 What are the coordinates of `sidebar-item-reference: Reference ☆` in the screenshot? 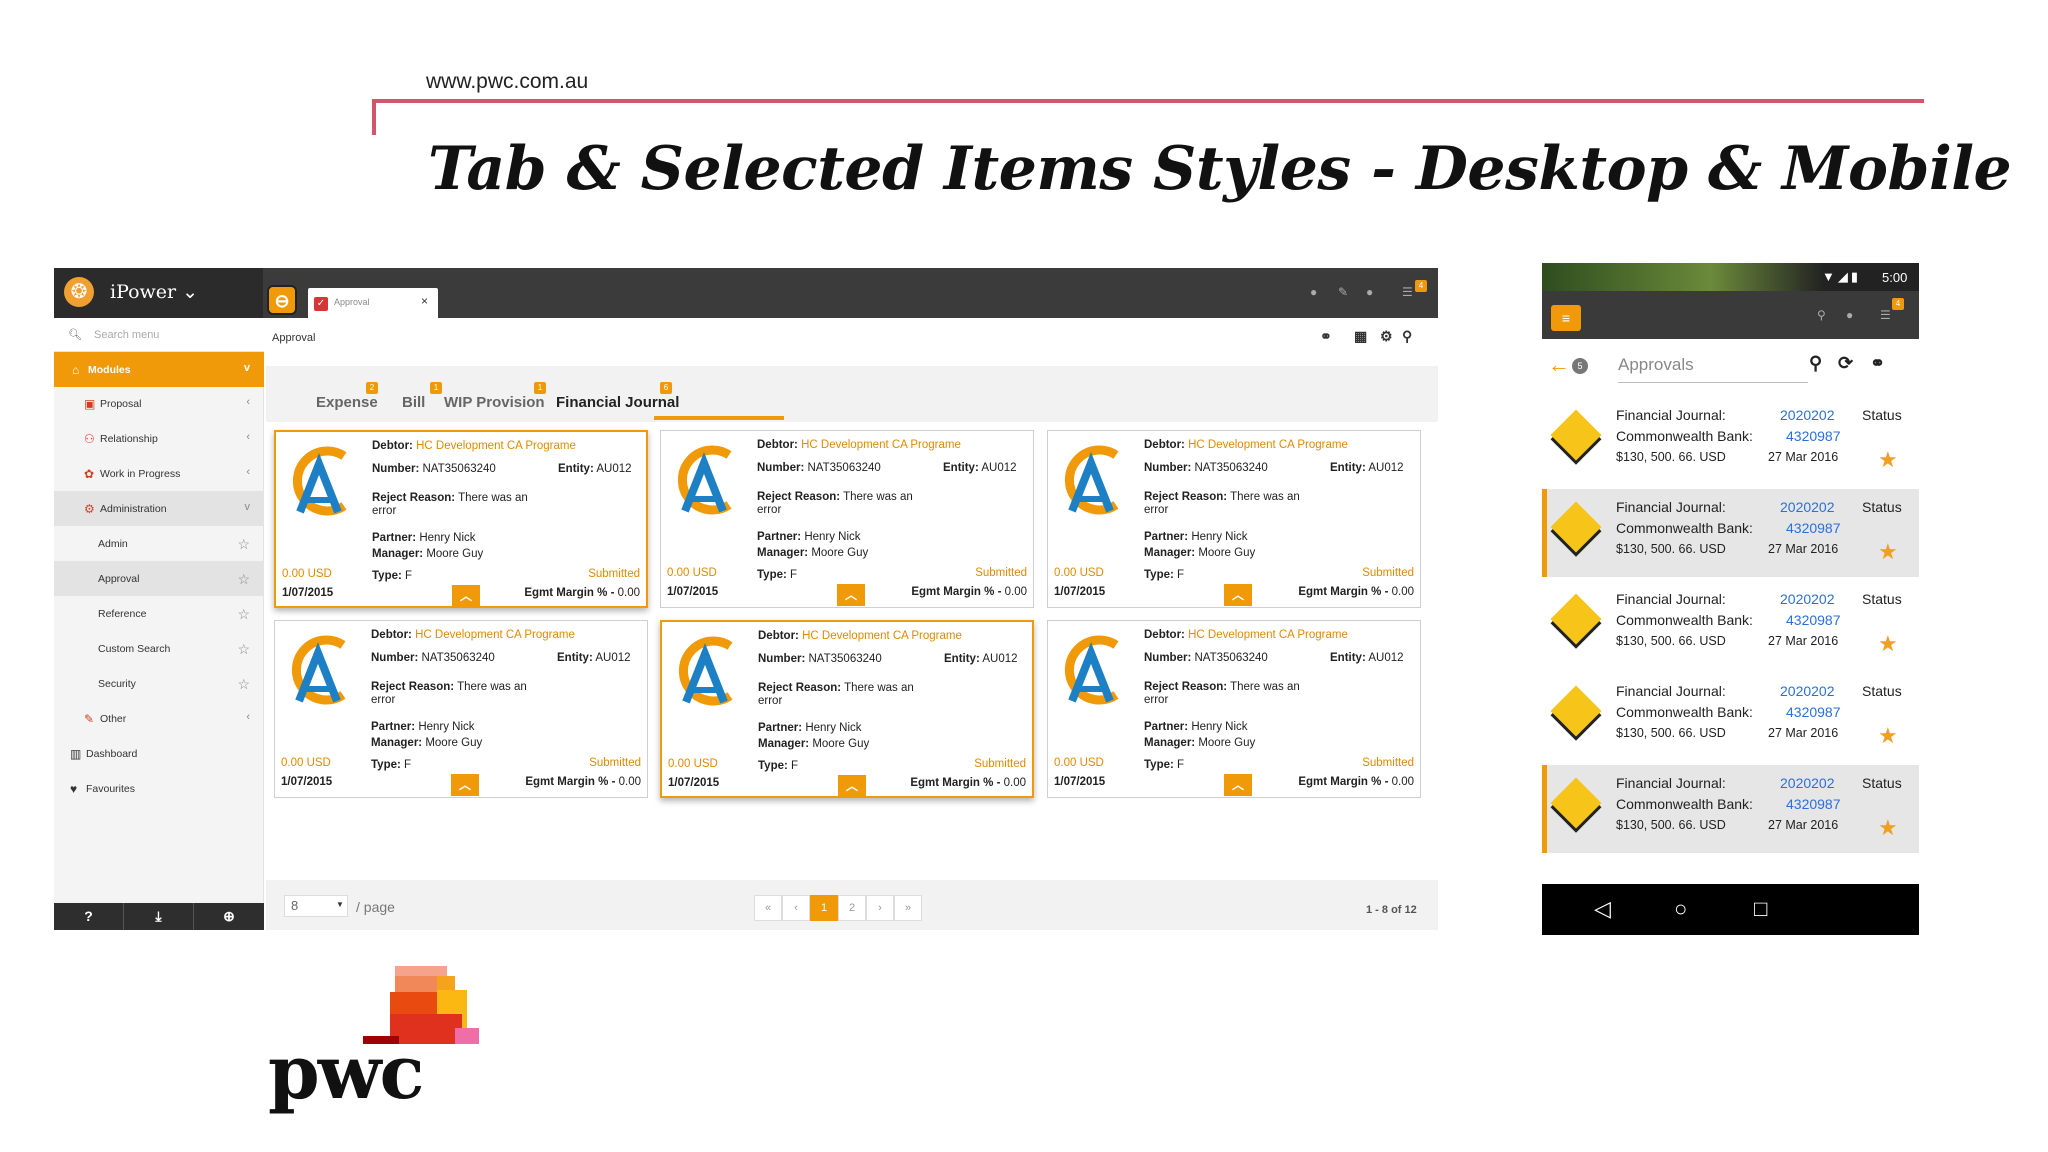 It's located at (159, 613).